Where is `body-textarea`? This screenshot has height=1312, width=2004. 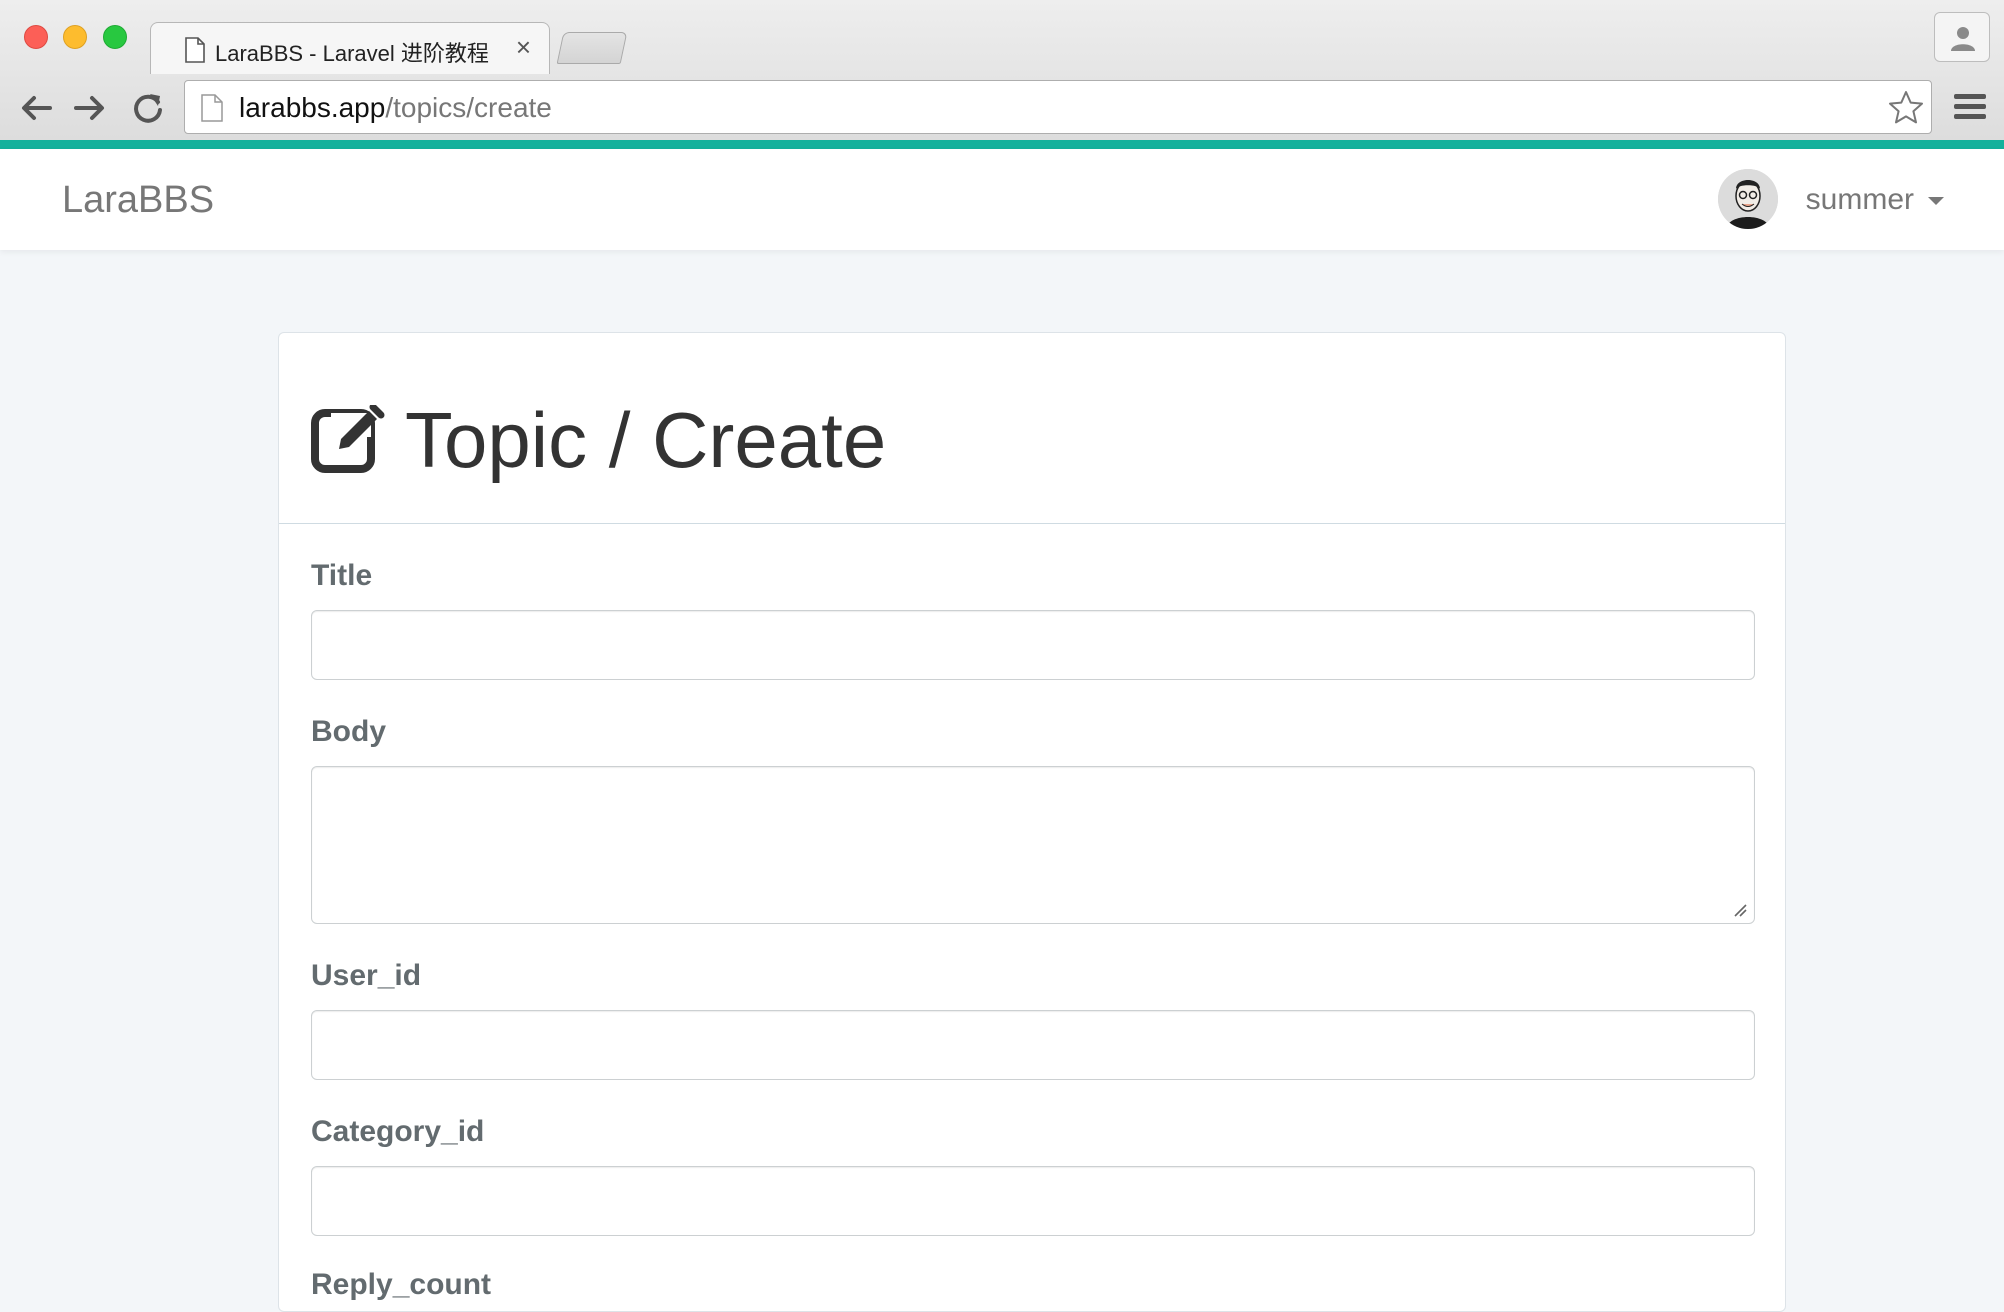 body-textarea is located at coordinates (1033, 845).